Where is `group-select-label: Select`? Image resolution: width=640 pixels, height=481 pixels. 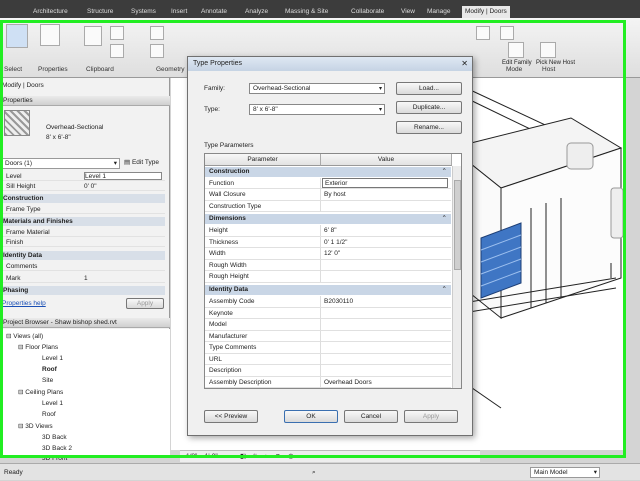
group-select-label: Select is located at coordinates (13, 69).